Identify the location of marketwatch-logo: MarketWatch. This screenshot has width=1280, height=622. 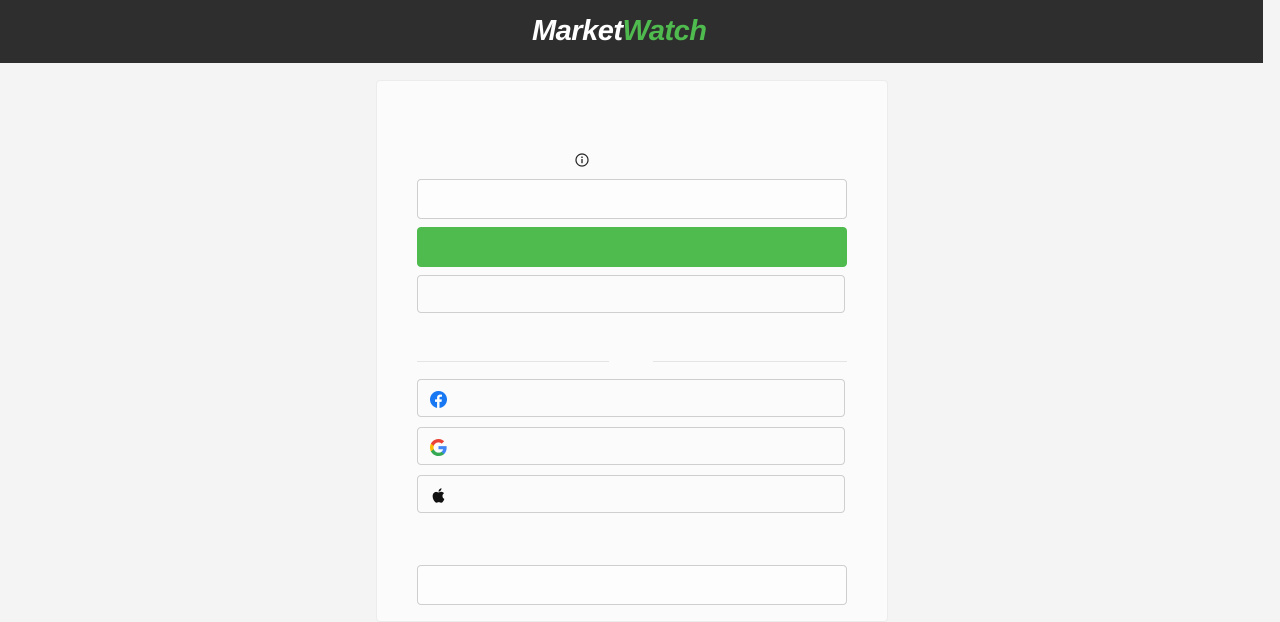
(619, 31).